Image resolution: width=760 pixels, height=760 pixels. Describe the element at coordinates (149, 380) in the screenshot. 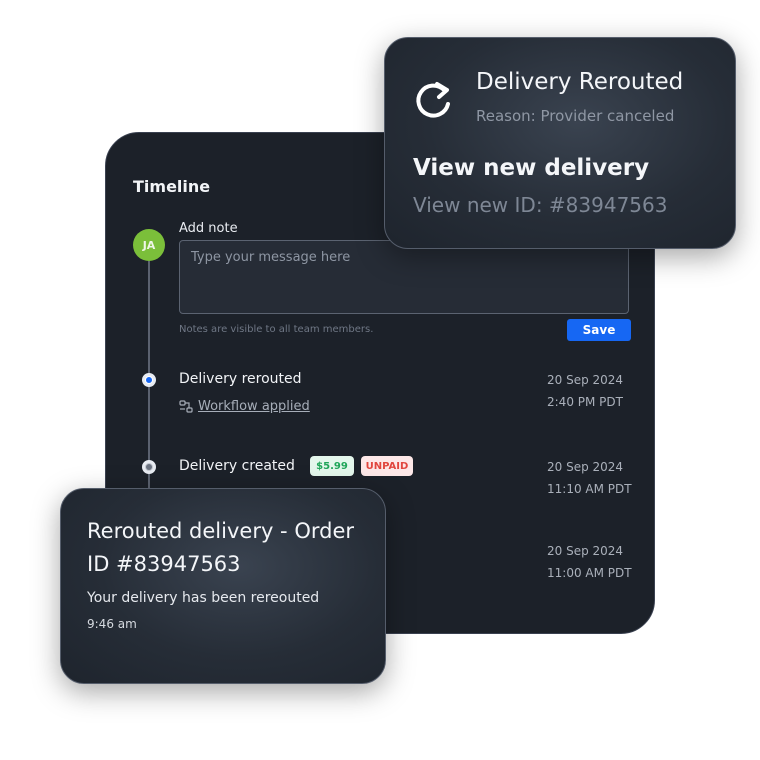

I see `timeline-dot-active` at that location.